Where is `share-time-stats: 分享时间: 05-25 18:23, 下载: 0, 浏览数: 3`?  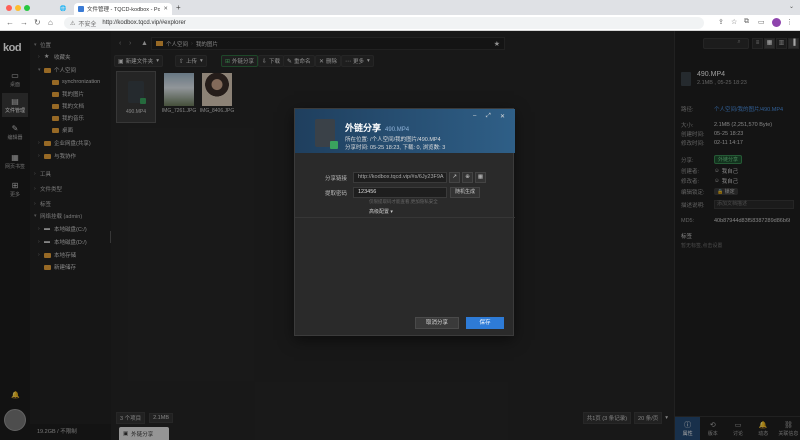 share-time-stats: 分享时间: 05-25 18:23, 下载: 0, 浏览数: 3 is located at coordinates (395, 148).